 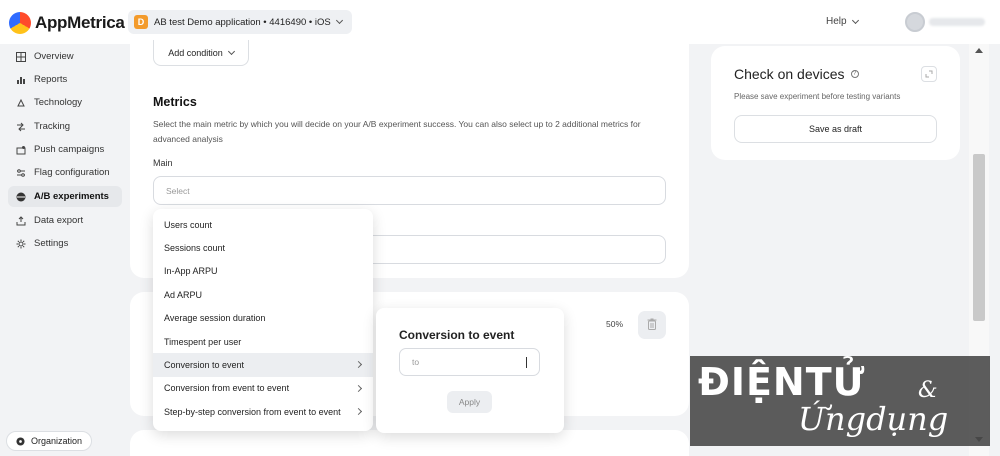 I want to click on delete-variant-button, so click(x=652, y=325).